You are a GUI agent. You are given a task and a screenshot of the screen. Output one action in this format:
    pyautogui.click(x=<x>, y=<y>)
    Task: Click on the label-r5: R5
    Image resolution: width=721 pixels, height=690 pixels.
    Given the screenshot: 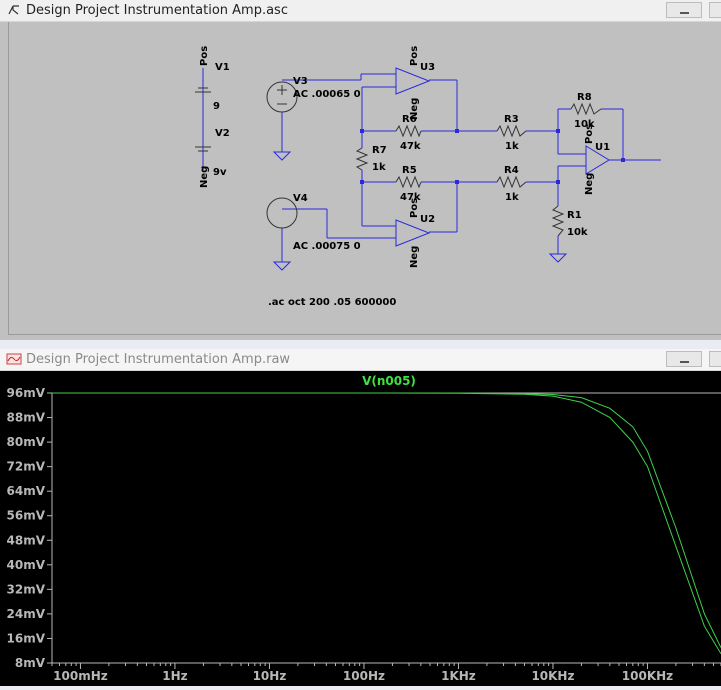 What is the action you would take?
    pyautogui.click(x=409, y=170)
    